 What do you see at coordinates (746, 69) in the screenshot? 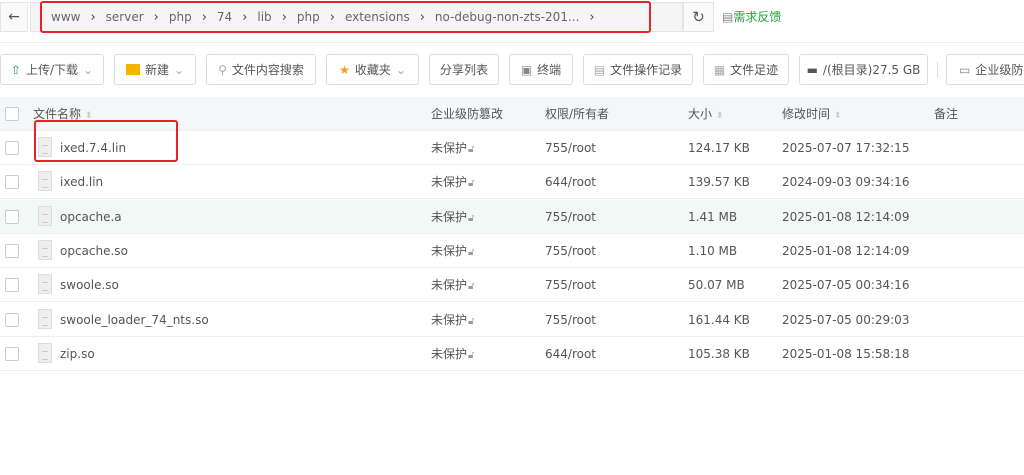
I see `footprint-button: ▦ 文件足迹` at bounding box center [746, 69].